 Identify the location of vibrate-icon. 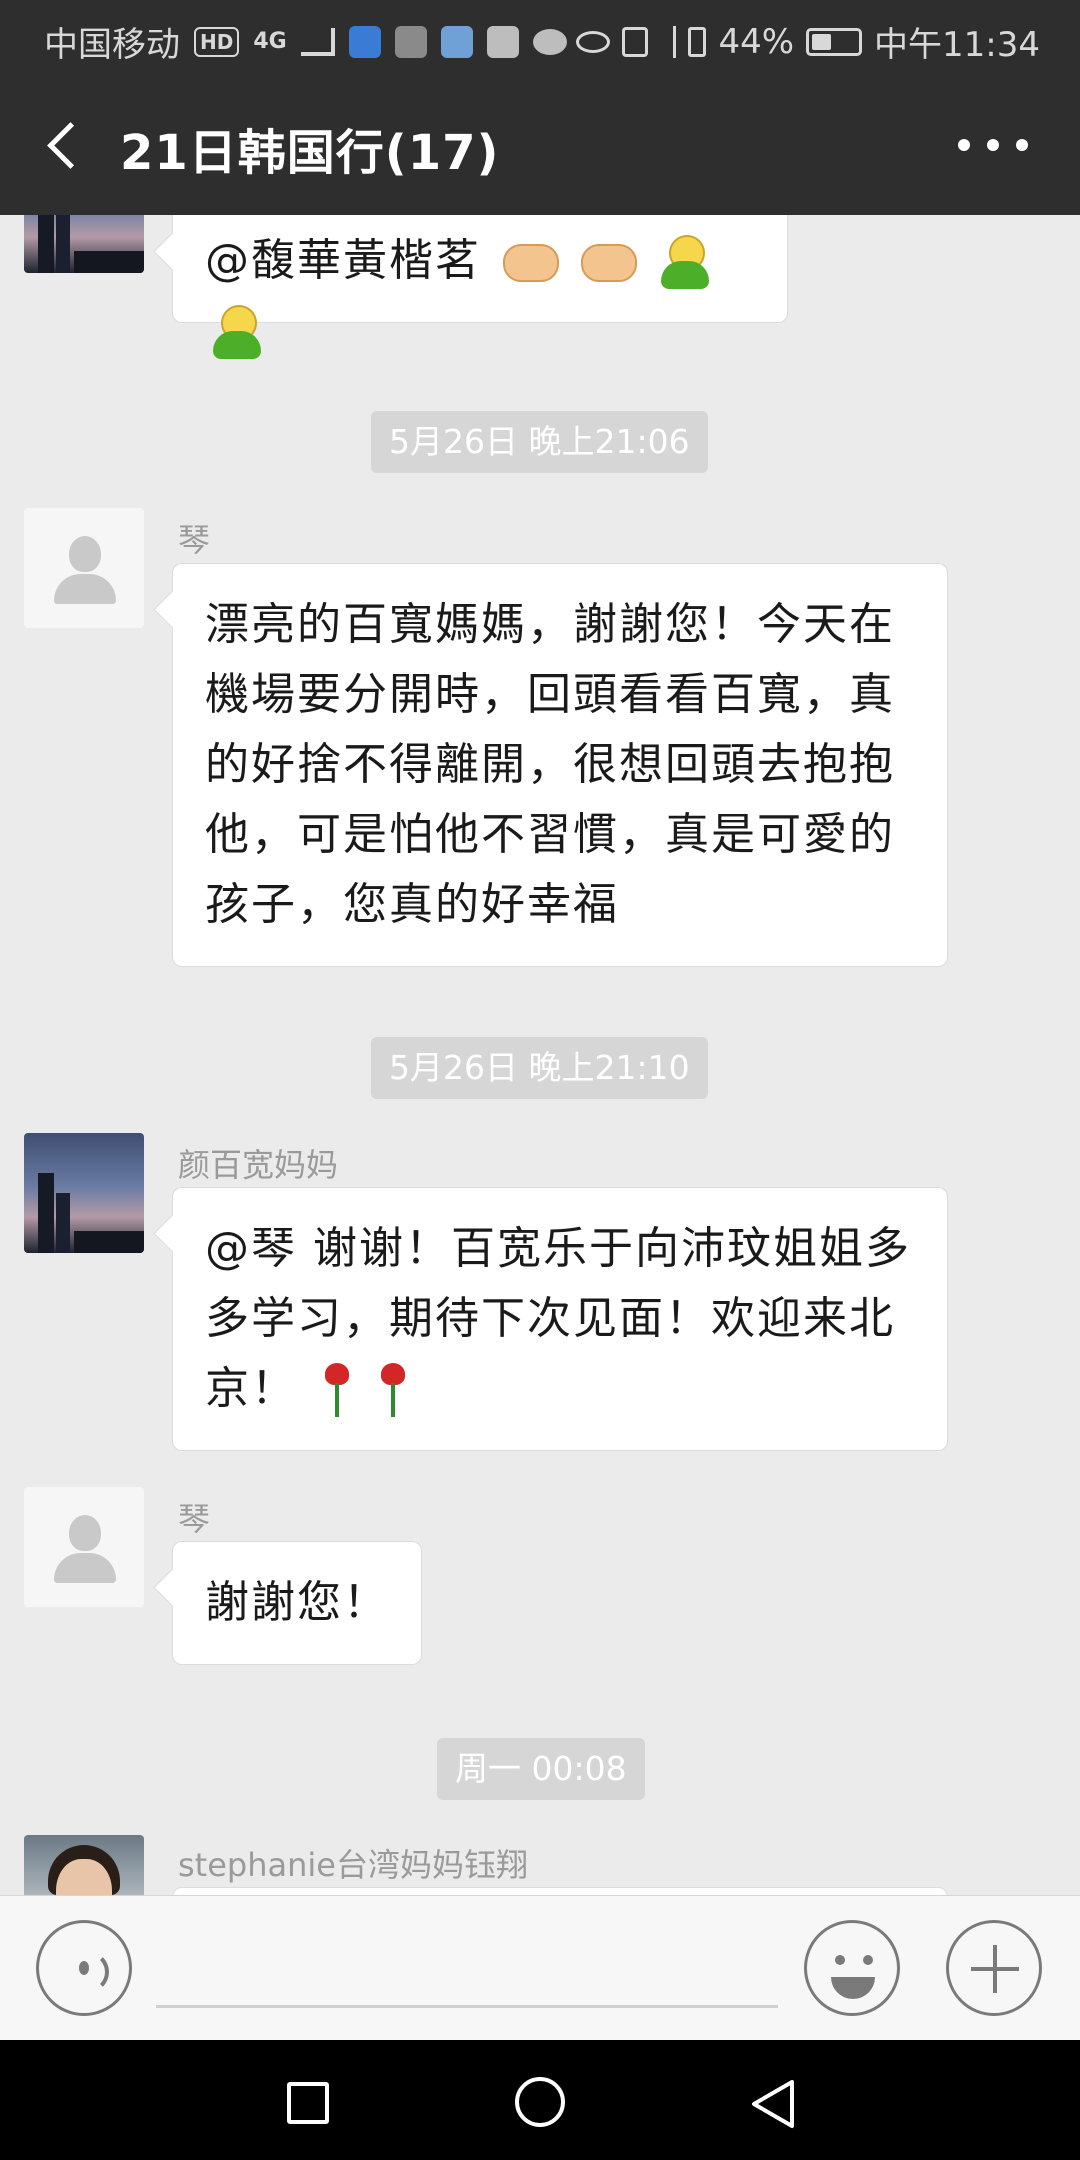
(697, 41).